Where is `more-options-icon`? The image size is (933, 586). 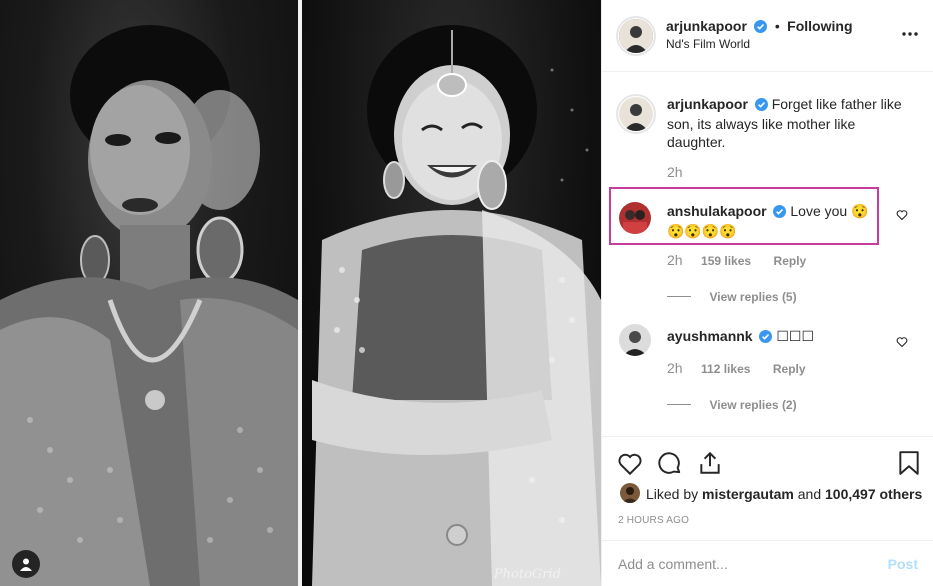
more-options-icon is located at coordinates (910, 36).